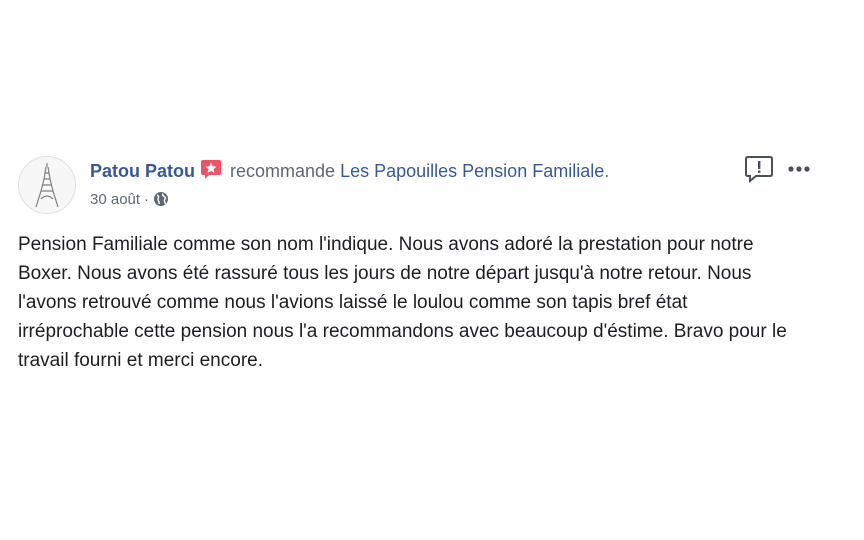 The image size is (864, 540). I want to click on page-name-link: Les Papouilles Pension Familiale, so click(472, 171).